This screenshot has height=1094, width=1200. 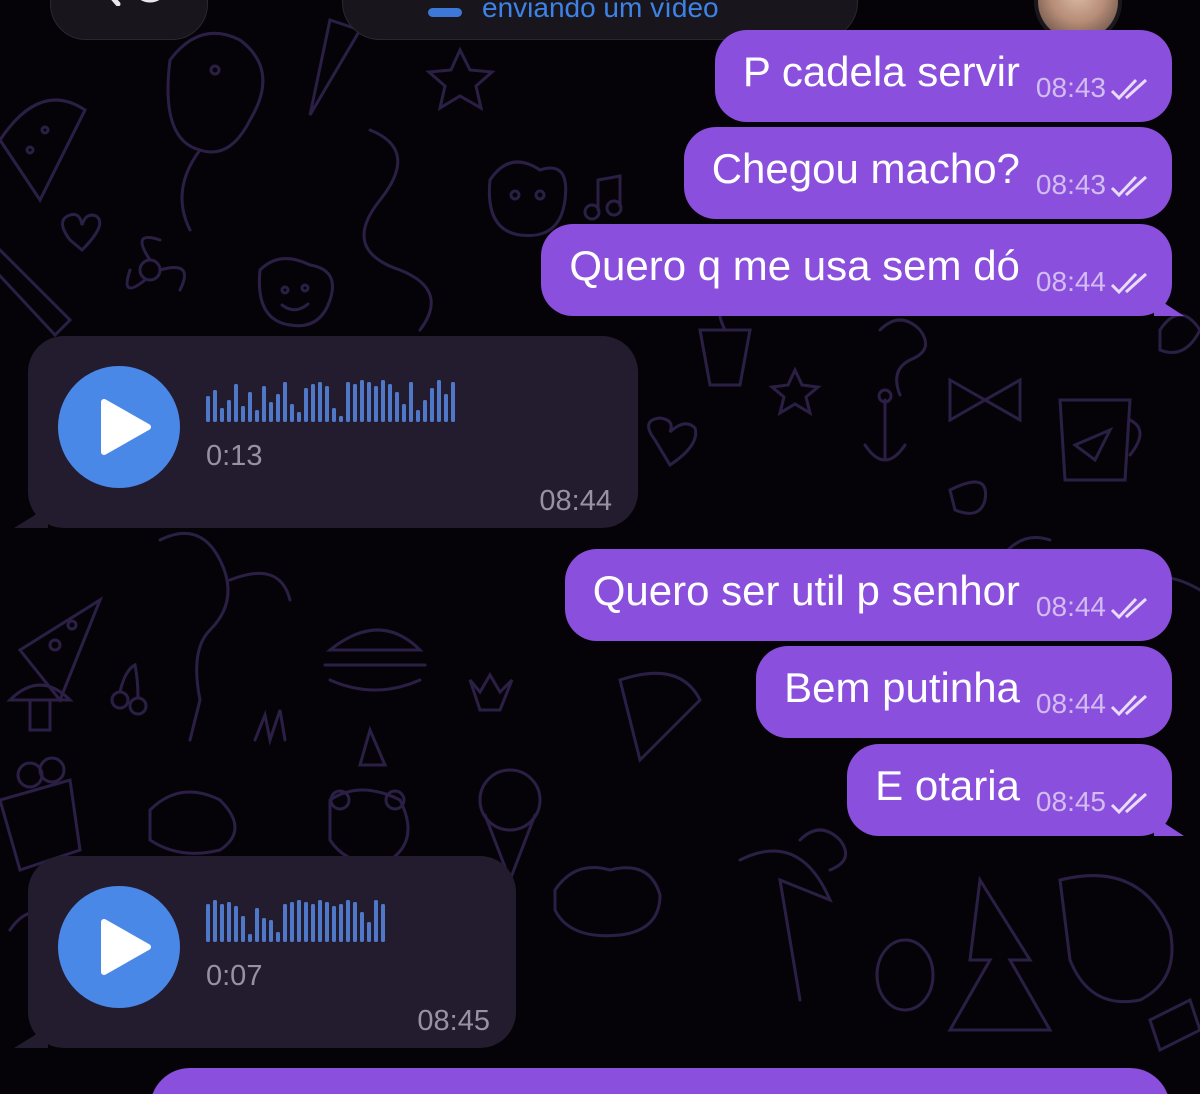 I want to click on outgoing-message: Quero q me usa sem dó 08:44, so click(x=856, y=270).